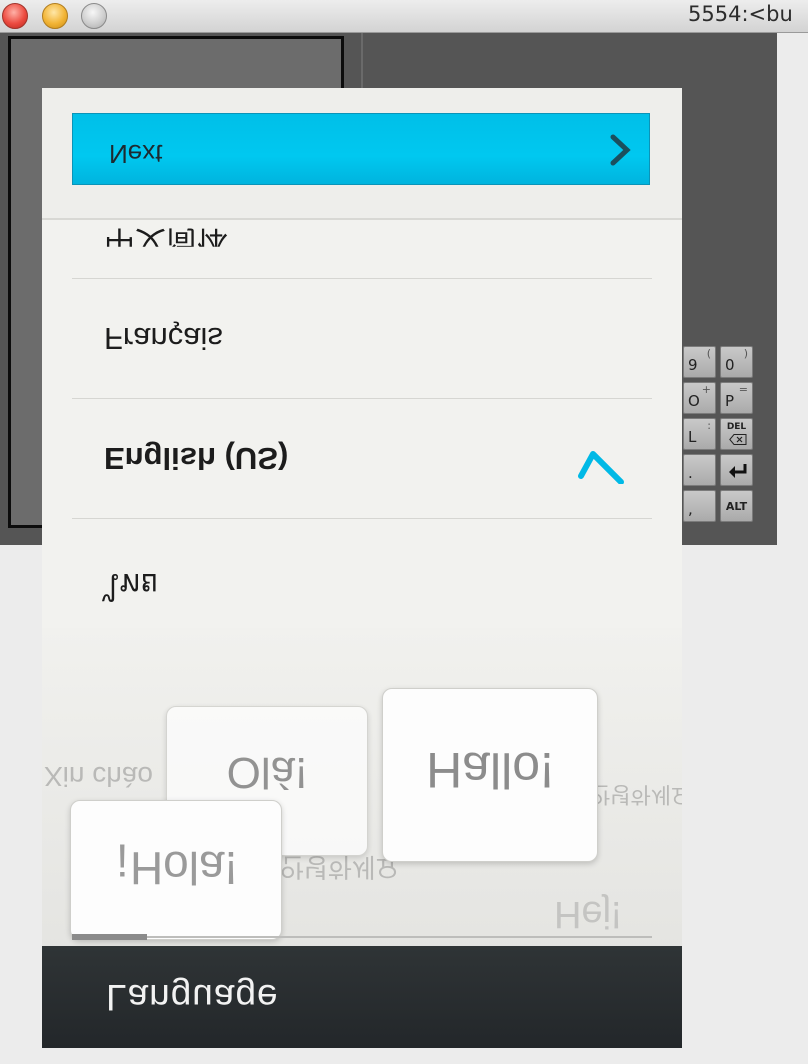 The image size is (808, 1064). Describe the element at coordinates (362, 997) in the screenshot. I see `bottom-title-bar: Language` at that location.